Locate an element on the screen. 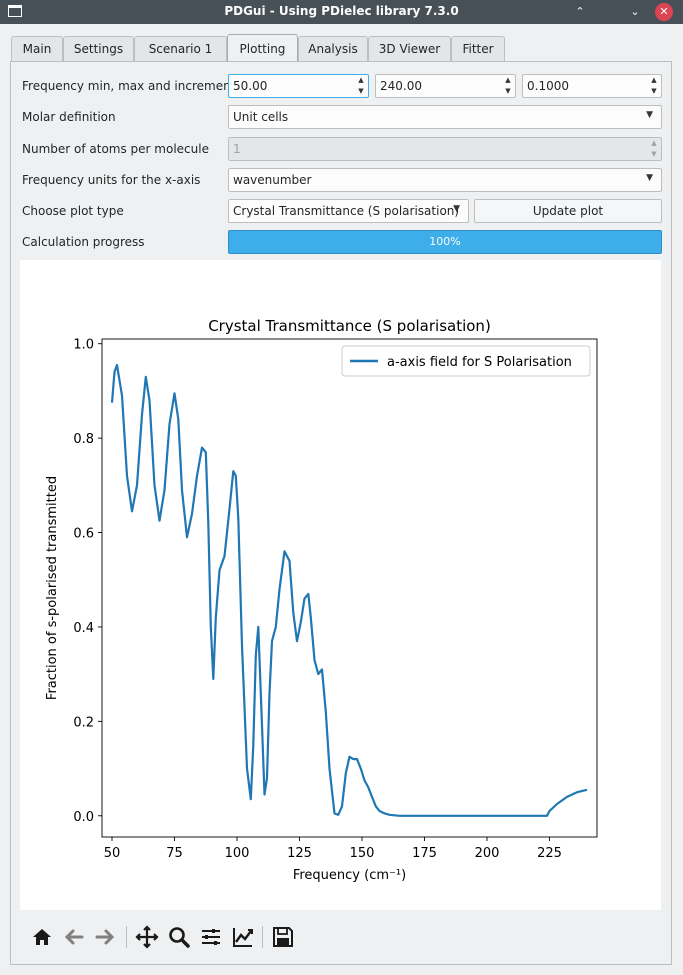 This screenshot has width=683, height=975. molar-definition-label: Molar definition is located at coordinates (69, 117).